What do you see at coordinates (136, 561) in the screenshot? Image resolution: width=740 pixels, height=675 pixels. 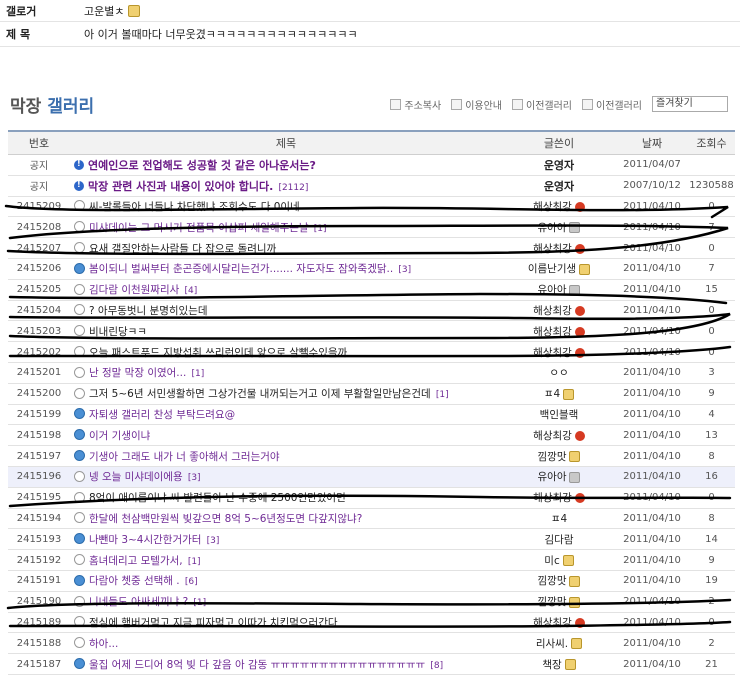 I see `post-subject-link: 홈녀데리고 모텔가서,` at bounding box center [136, 561].